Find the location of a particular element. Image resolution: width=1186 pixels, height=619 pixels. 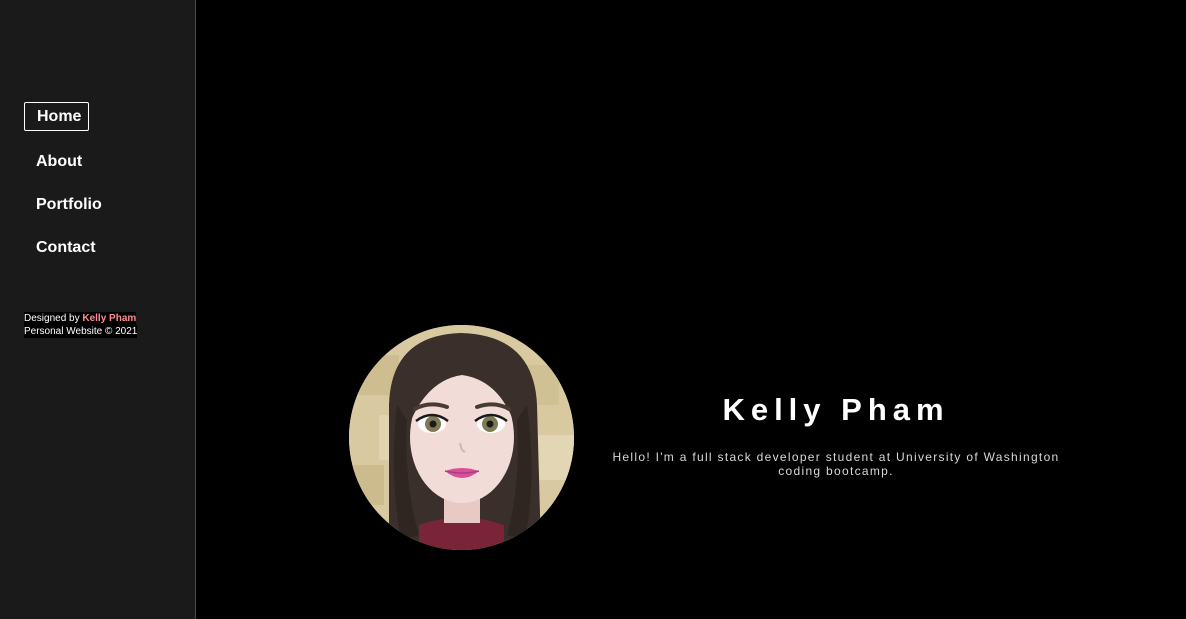

nav-link-home: Home is located at coordinates (57, 116).